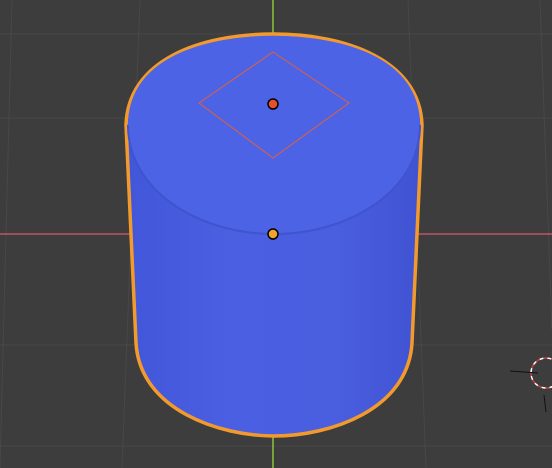  What do you see at coordinates (273, 234) in the screenshot?
I see `origin-dot-icon` at bounding box center [273, 234].